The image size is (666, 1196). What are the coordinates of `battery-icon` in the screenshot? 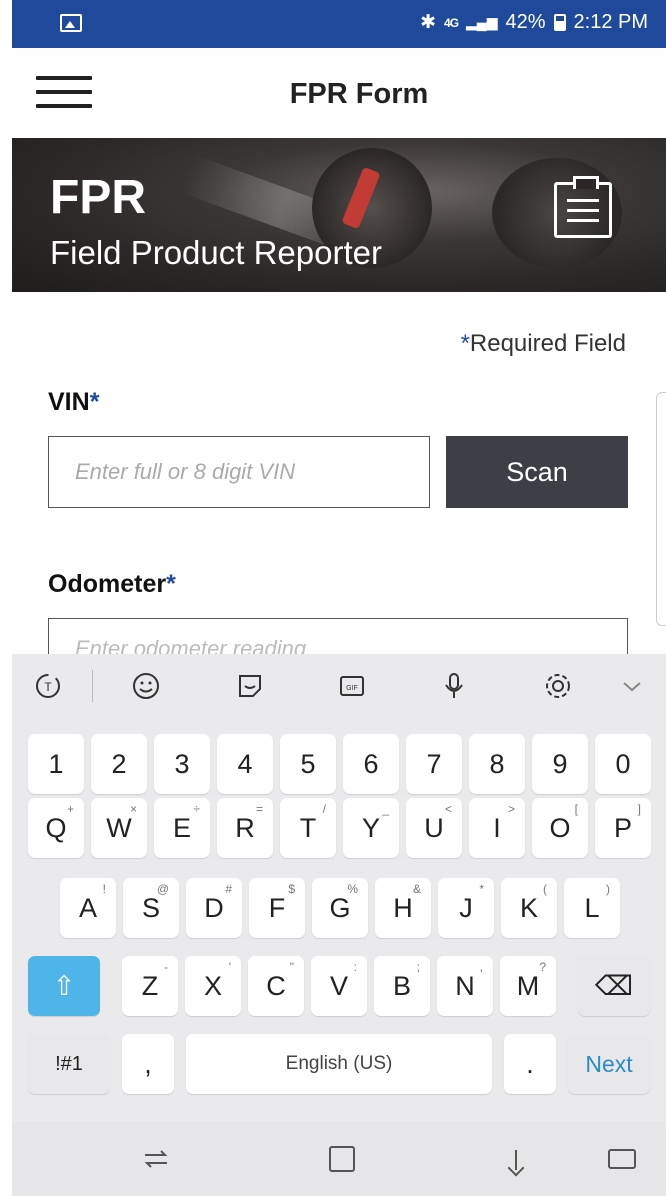 It's located at (559, 22).